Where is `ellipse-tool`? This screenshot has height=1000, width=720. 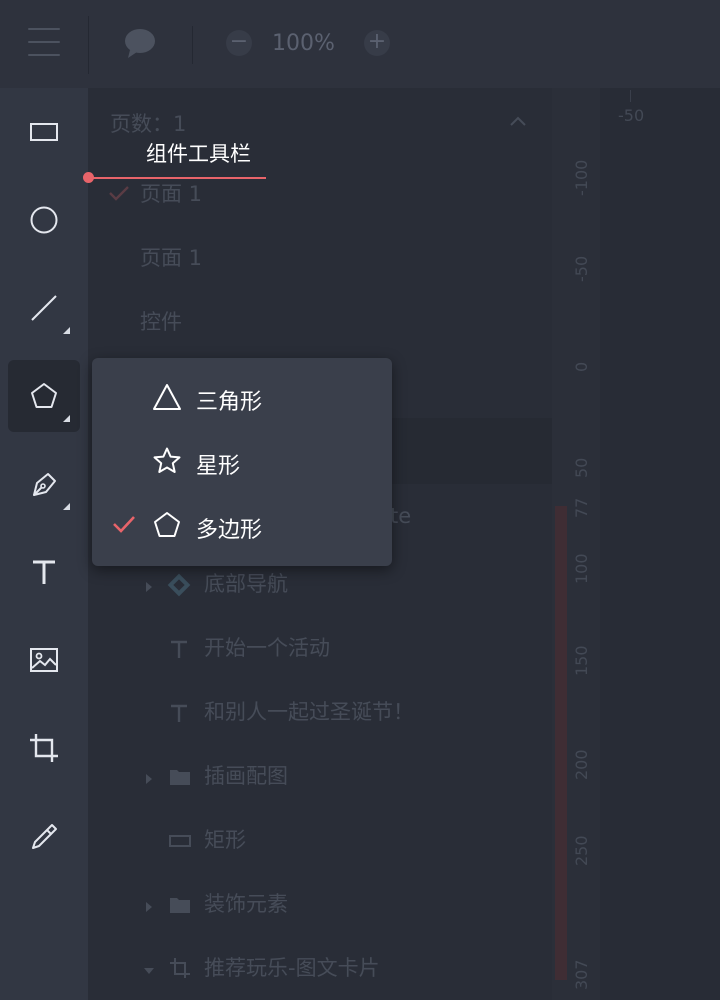 ellipse-tool is located at coordinates (44, 220).